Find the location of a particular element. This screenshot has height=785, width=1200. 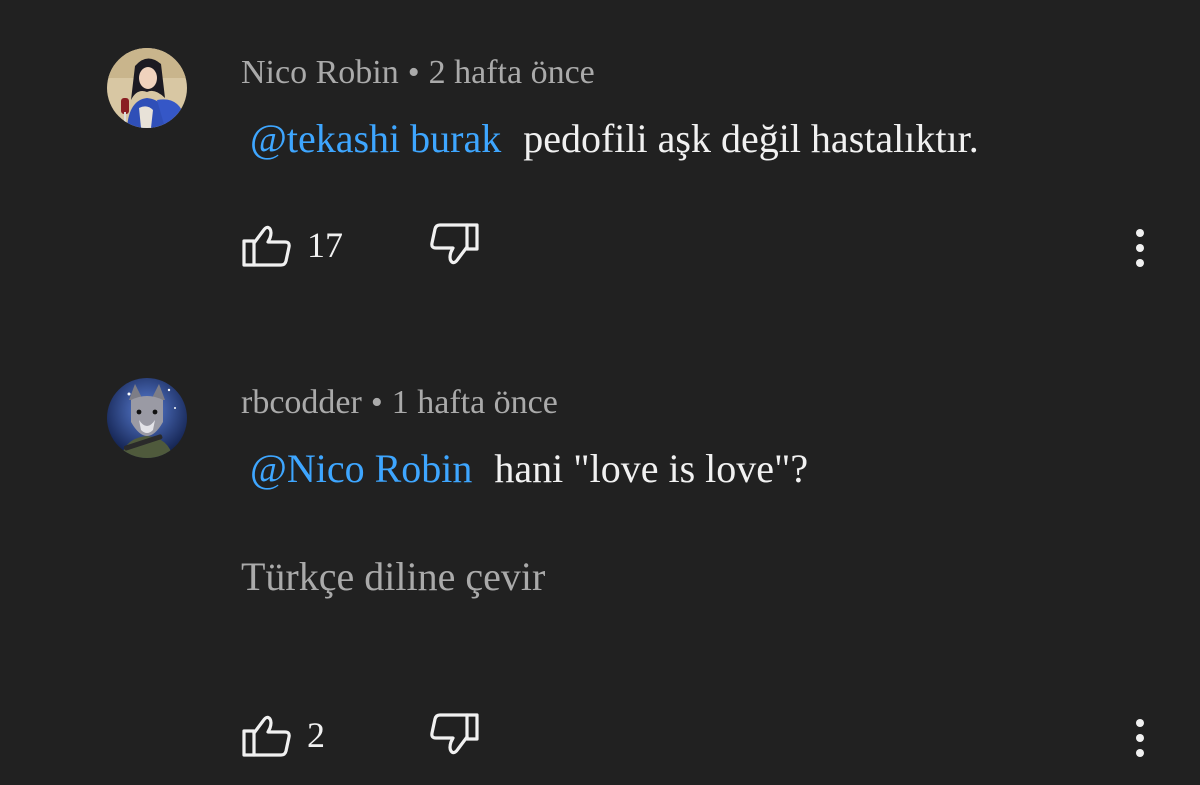

mention-link: @Nico Robin is located at coordinates (361, 468).